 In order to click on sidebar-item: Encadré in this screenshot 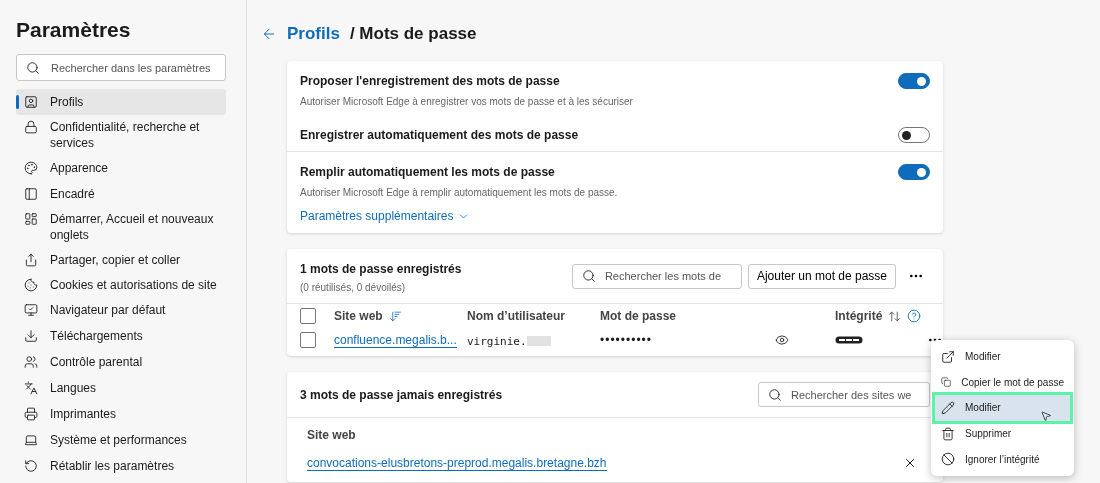, I will do `click(121, 194)`.